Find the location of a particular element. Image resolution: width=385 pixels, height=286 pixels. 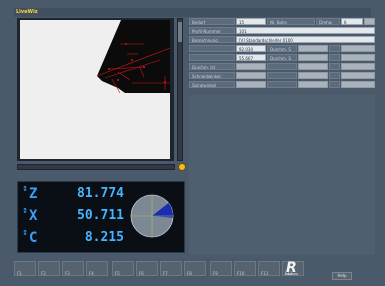

grid-label-7: Spiralwinkel is located at coordinates (212, 84).